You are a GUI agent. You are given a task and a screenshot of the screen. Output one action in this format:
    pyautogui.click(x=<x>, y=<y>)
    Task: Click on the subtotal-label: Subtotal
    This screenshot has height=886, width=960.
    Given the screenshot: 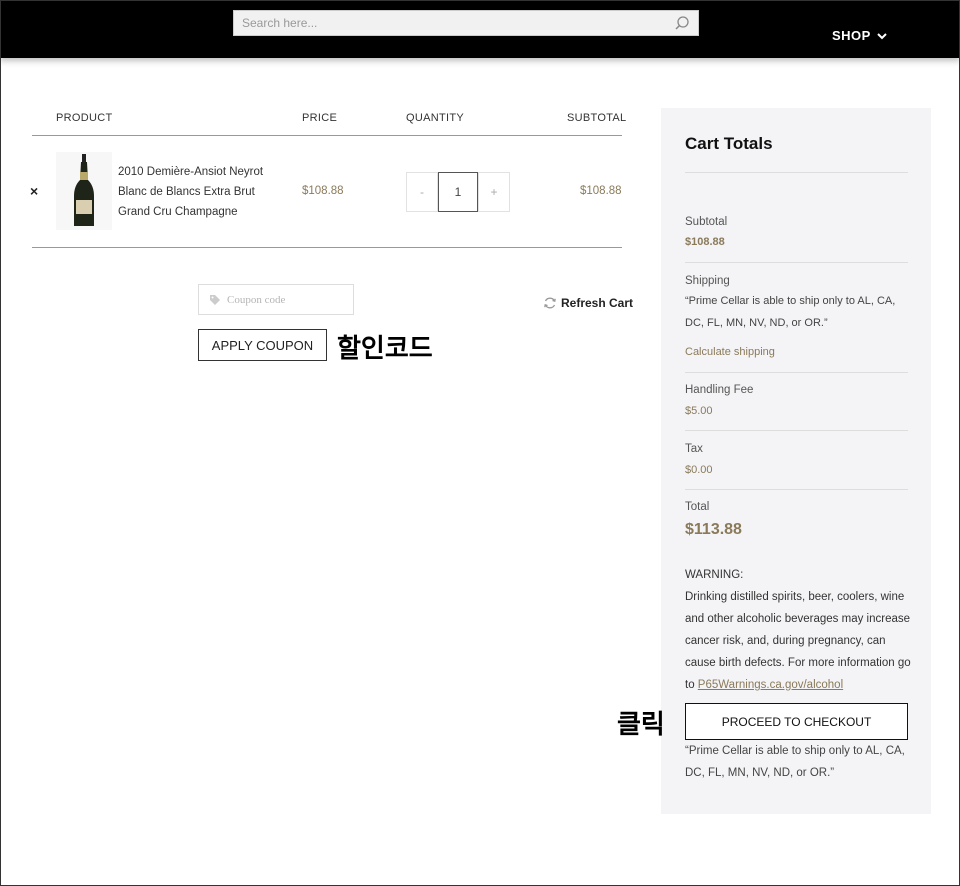 What is the action you would take?
    pyautogui.click(x=706, y=222)
    